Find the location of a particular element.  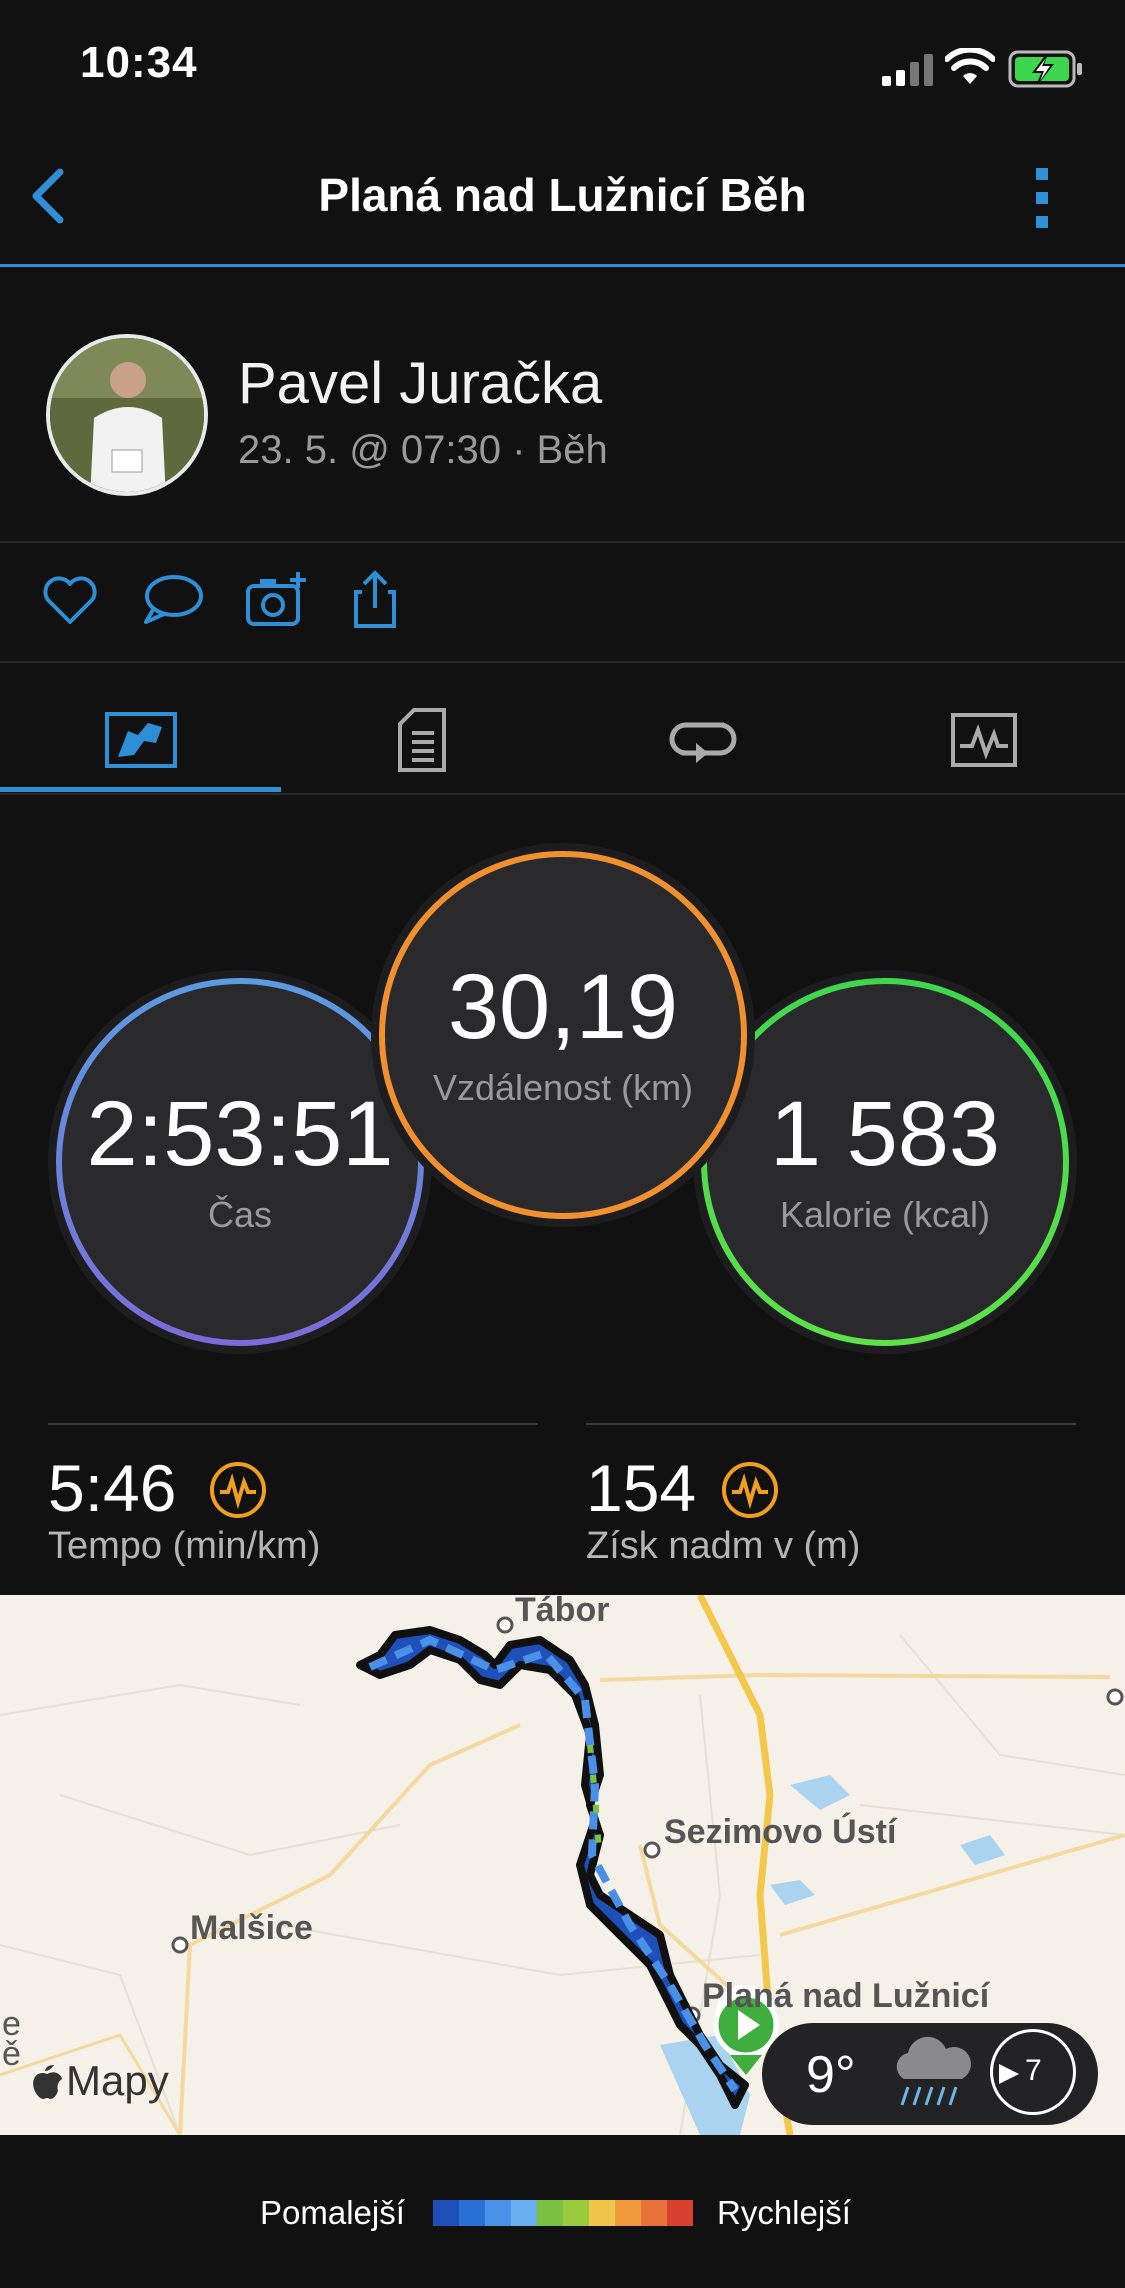

pace-color-scale is located at coordinates (563, 2213).